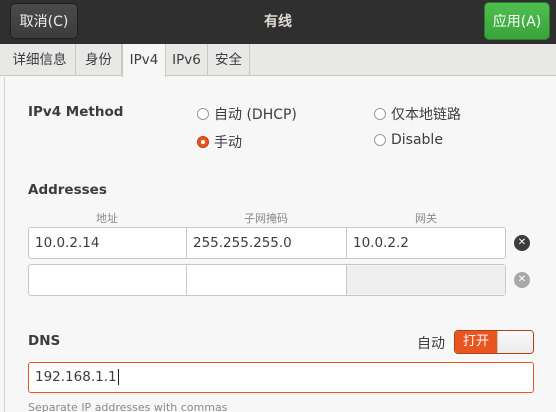 This screenshot has height=412, width=556. Describe the element at coordinates (476, 342) in the screenshot. I see `toggle-on-label: 打开` at that location.